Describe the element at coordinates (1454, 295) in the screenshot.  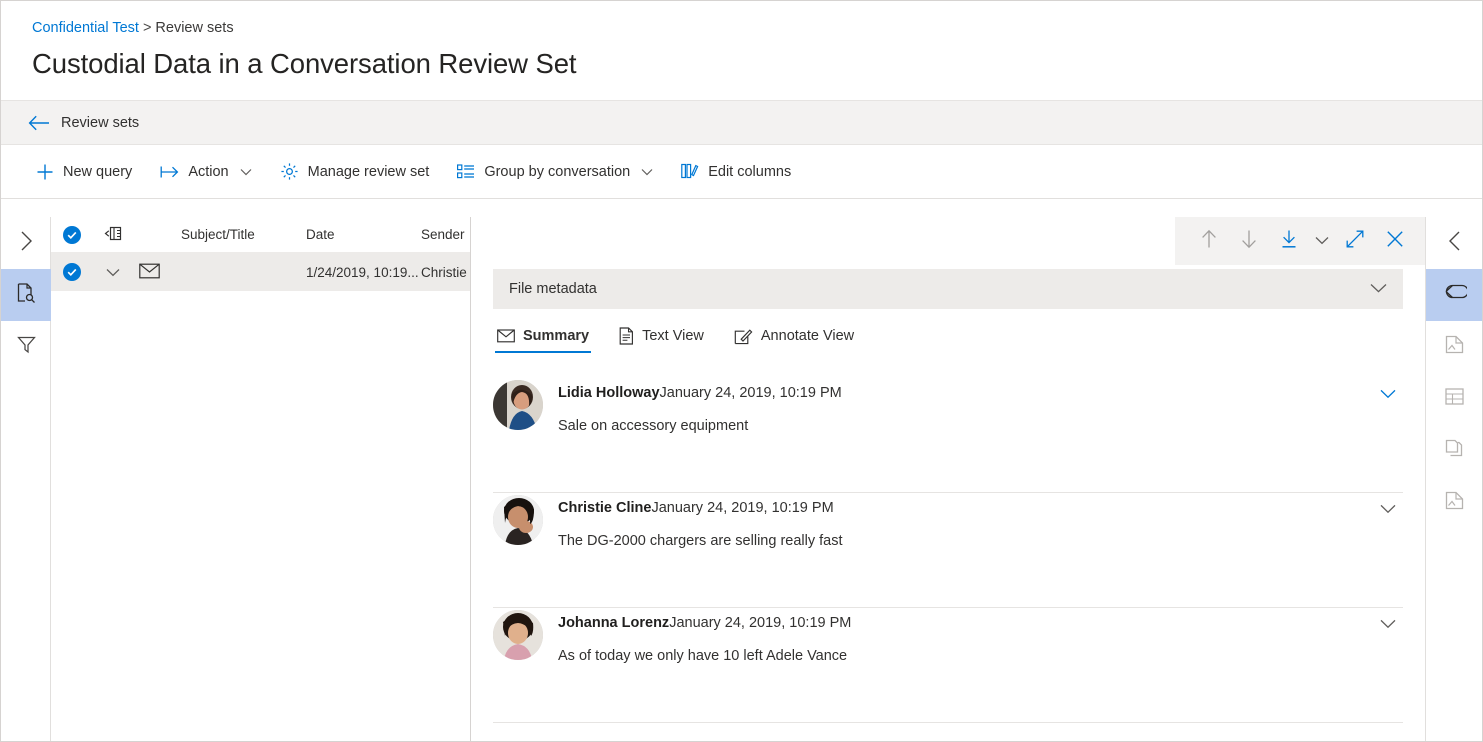
I see `tags-panel-button` at that location.